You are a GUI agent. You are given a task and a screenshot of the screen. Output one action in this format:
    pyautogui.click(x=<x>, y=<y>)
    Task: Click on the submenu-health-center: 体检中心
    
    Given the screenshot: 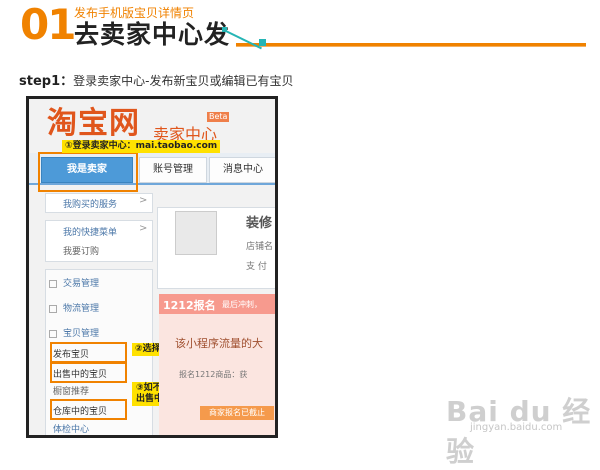 What is the action you would take?
    pyautogui.click(x=71, y=428)
    